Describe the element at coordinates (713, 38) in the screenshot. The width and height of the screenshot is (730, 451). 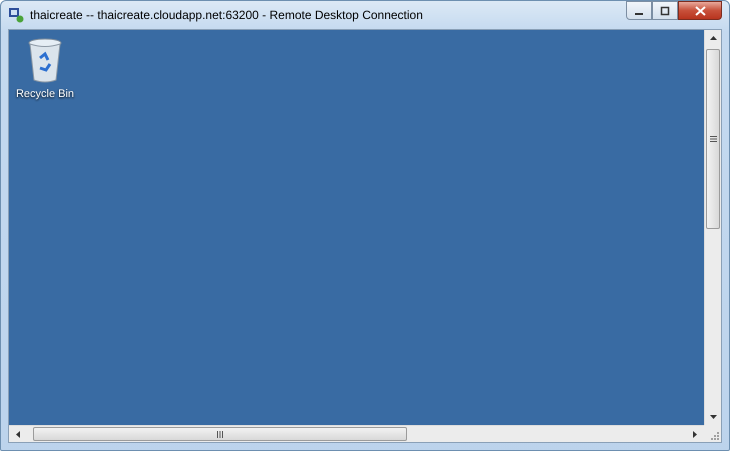
I see `scroll-up-icon` at that location.